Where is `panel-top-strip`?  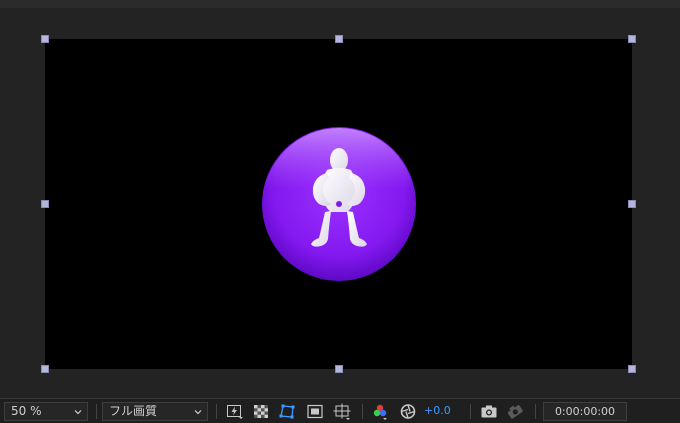
panel-top-strip is located at coordinates (340, 4).